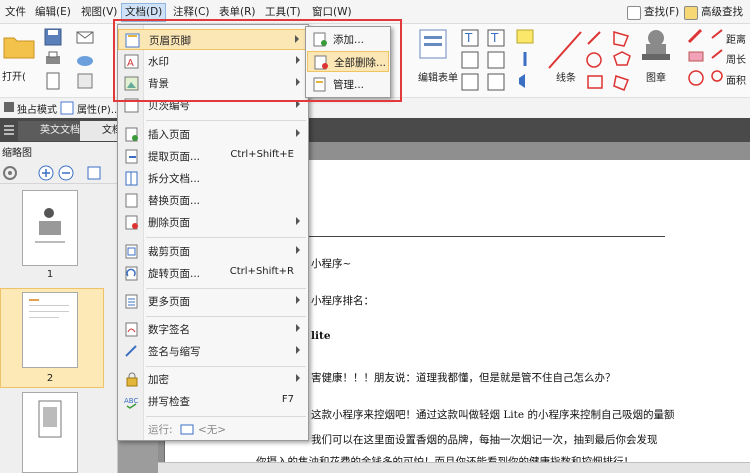 The image size is (750, 473). Describe the element at coordinates (213, 134) in the screenshot. I see `menu-item-insert-pages: 插入页面` at that location.